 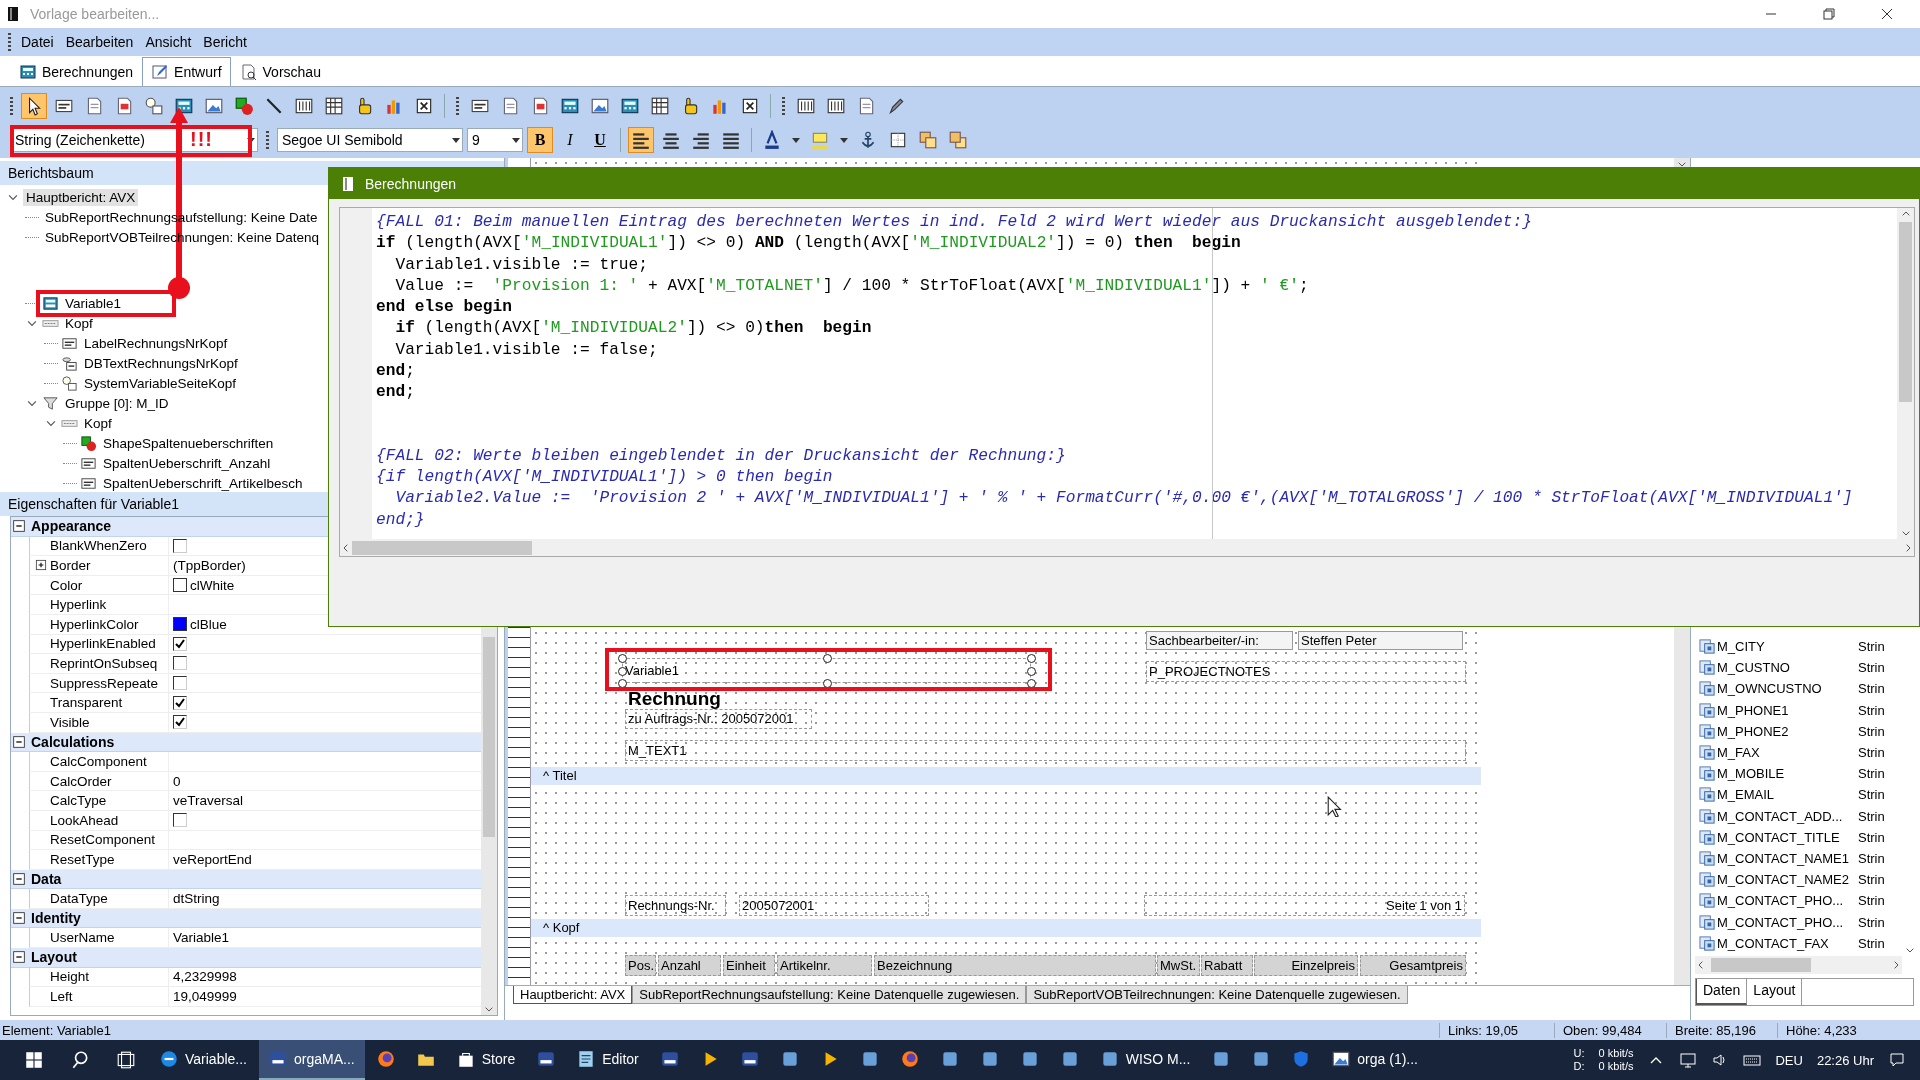 I want to click on category-row: Layout, so click(x=246, y=958).